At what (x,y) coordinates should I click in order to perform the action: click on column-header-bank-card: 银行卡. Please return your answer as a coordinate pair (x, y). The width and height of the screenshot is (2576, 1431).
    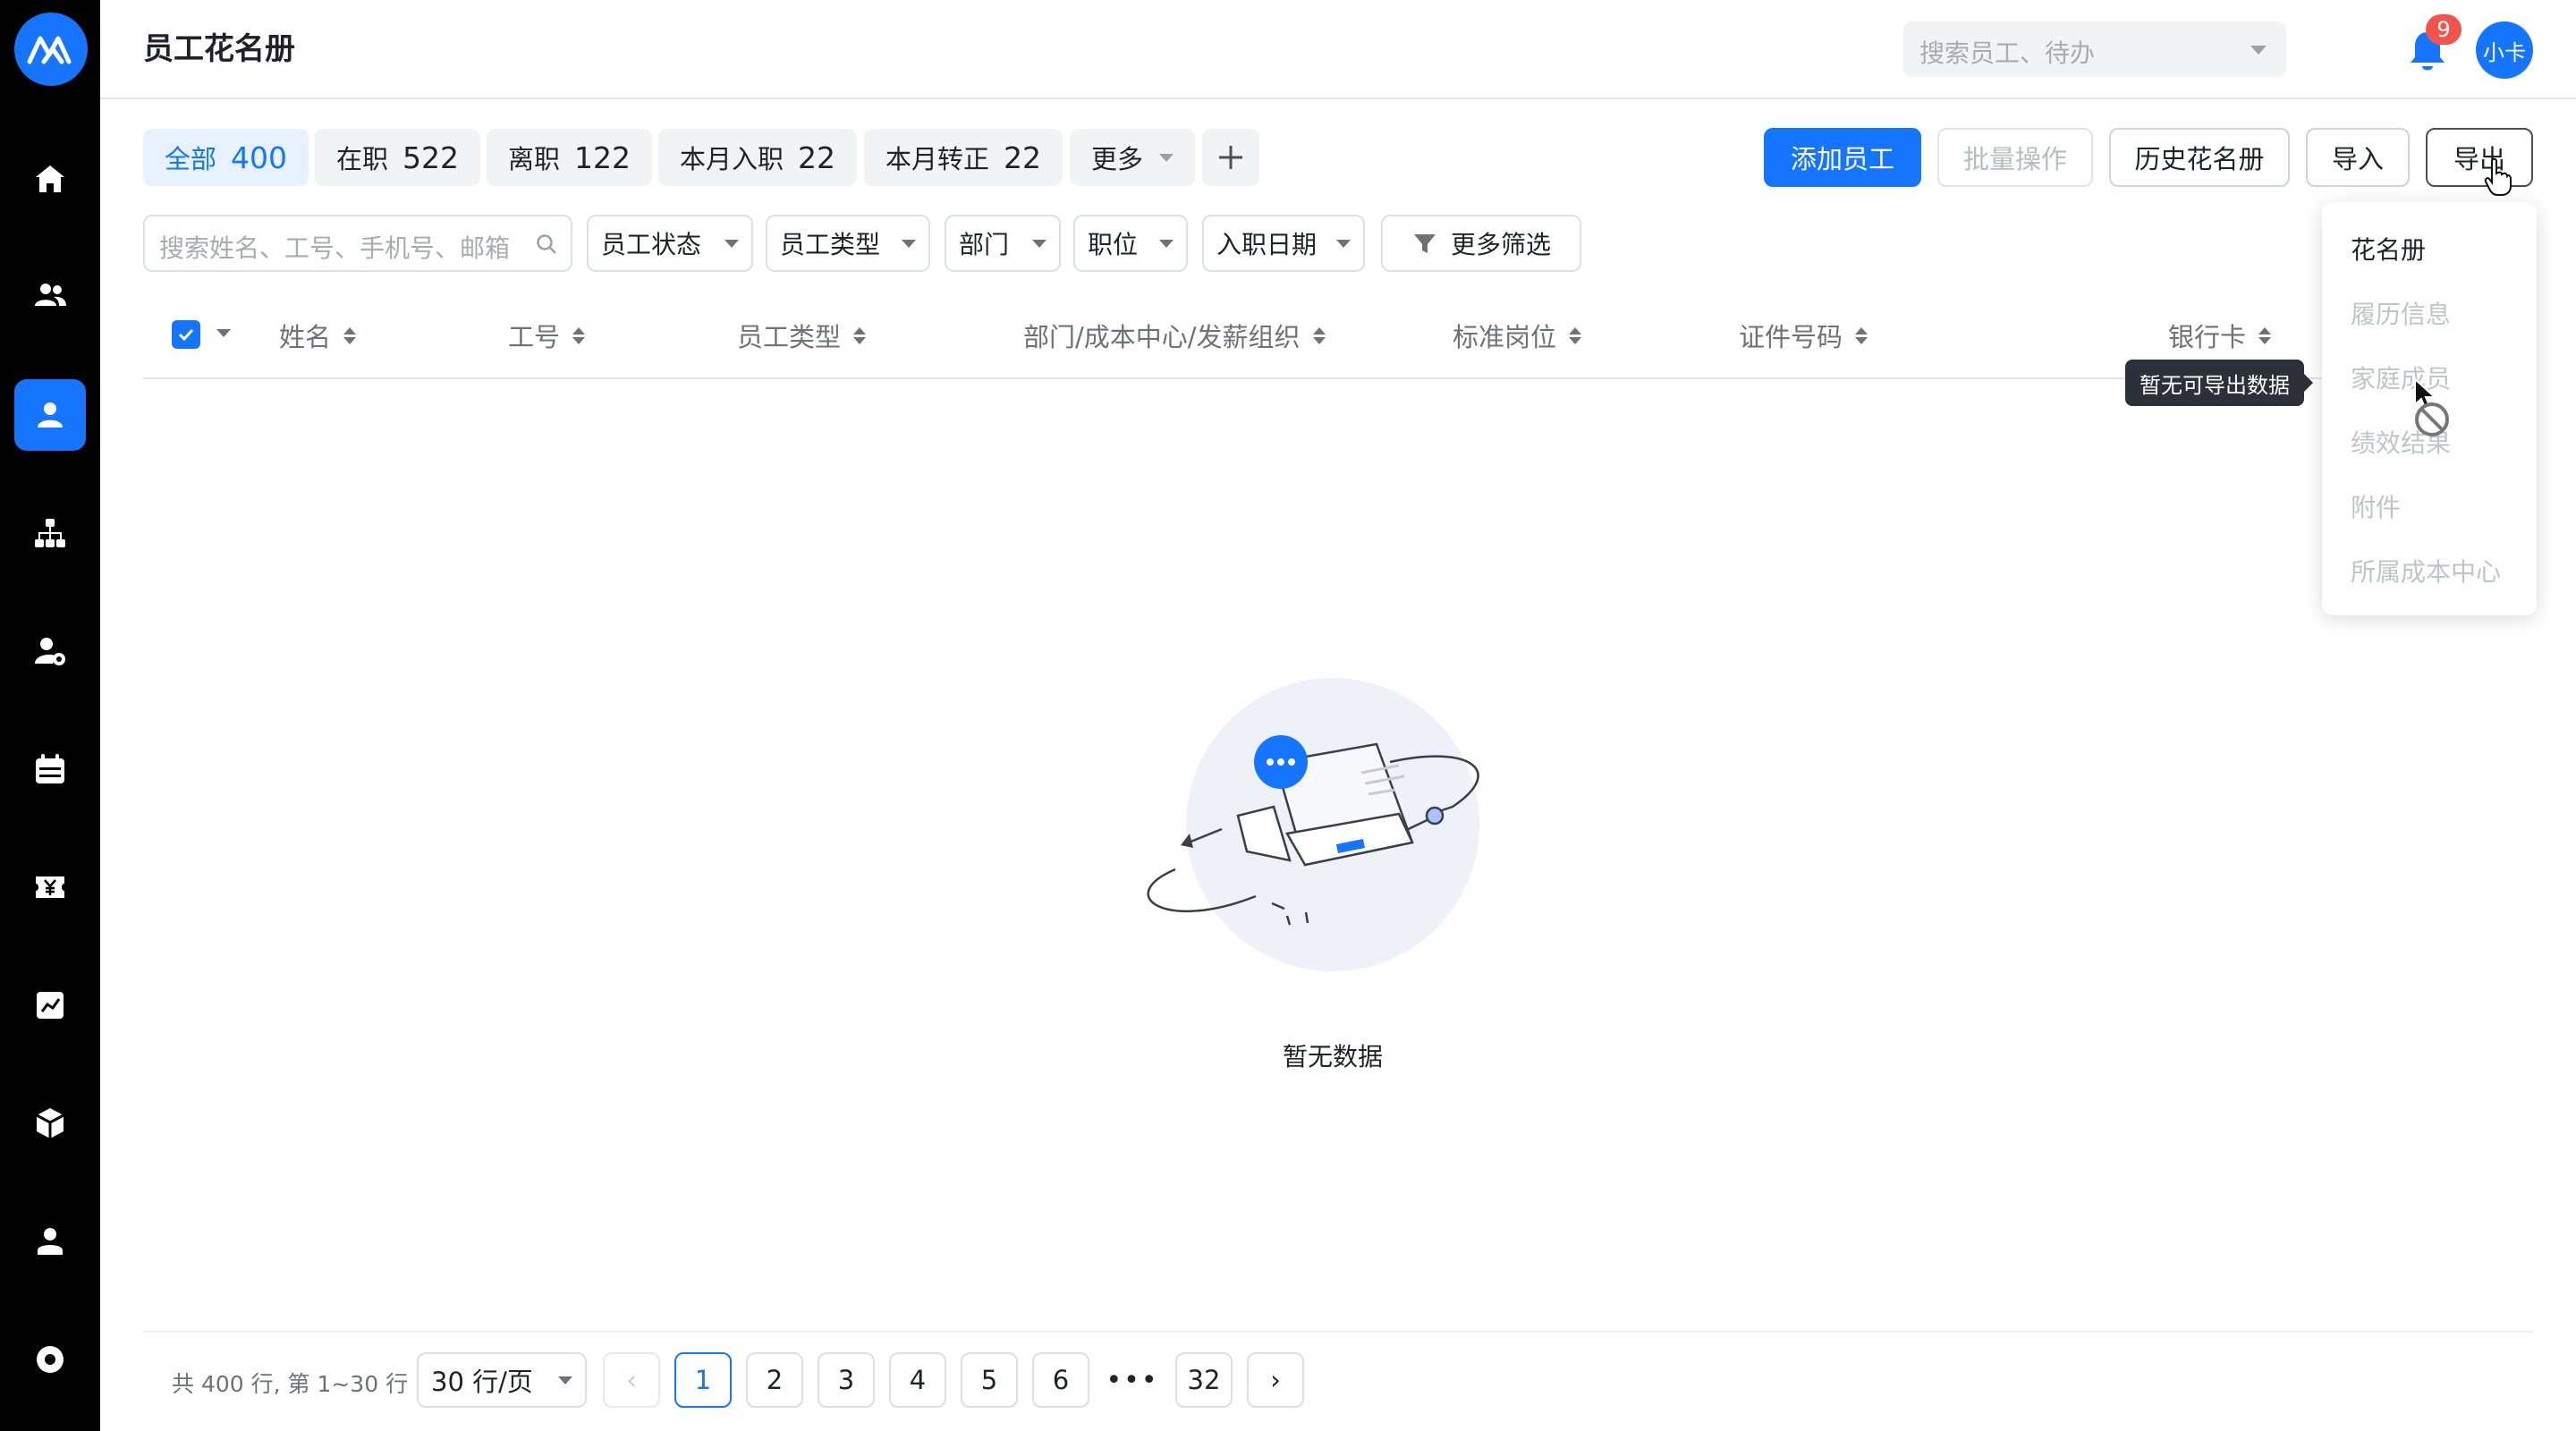
    Looking at the image, I should click on (2220, 336).